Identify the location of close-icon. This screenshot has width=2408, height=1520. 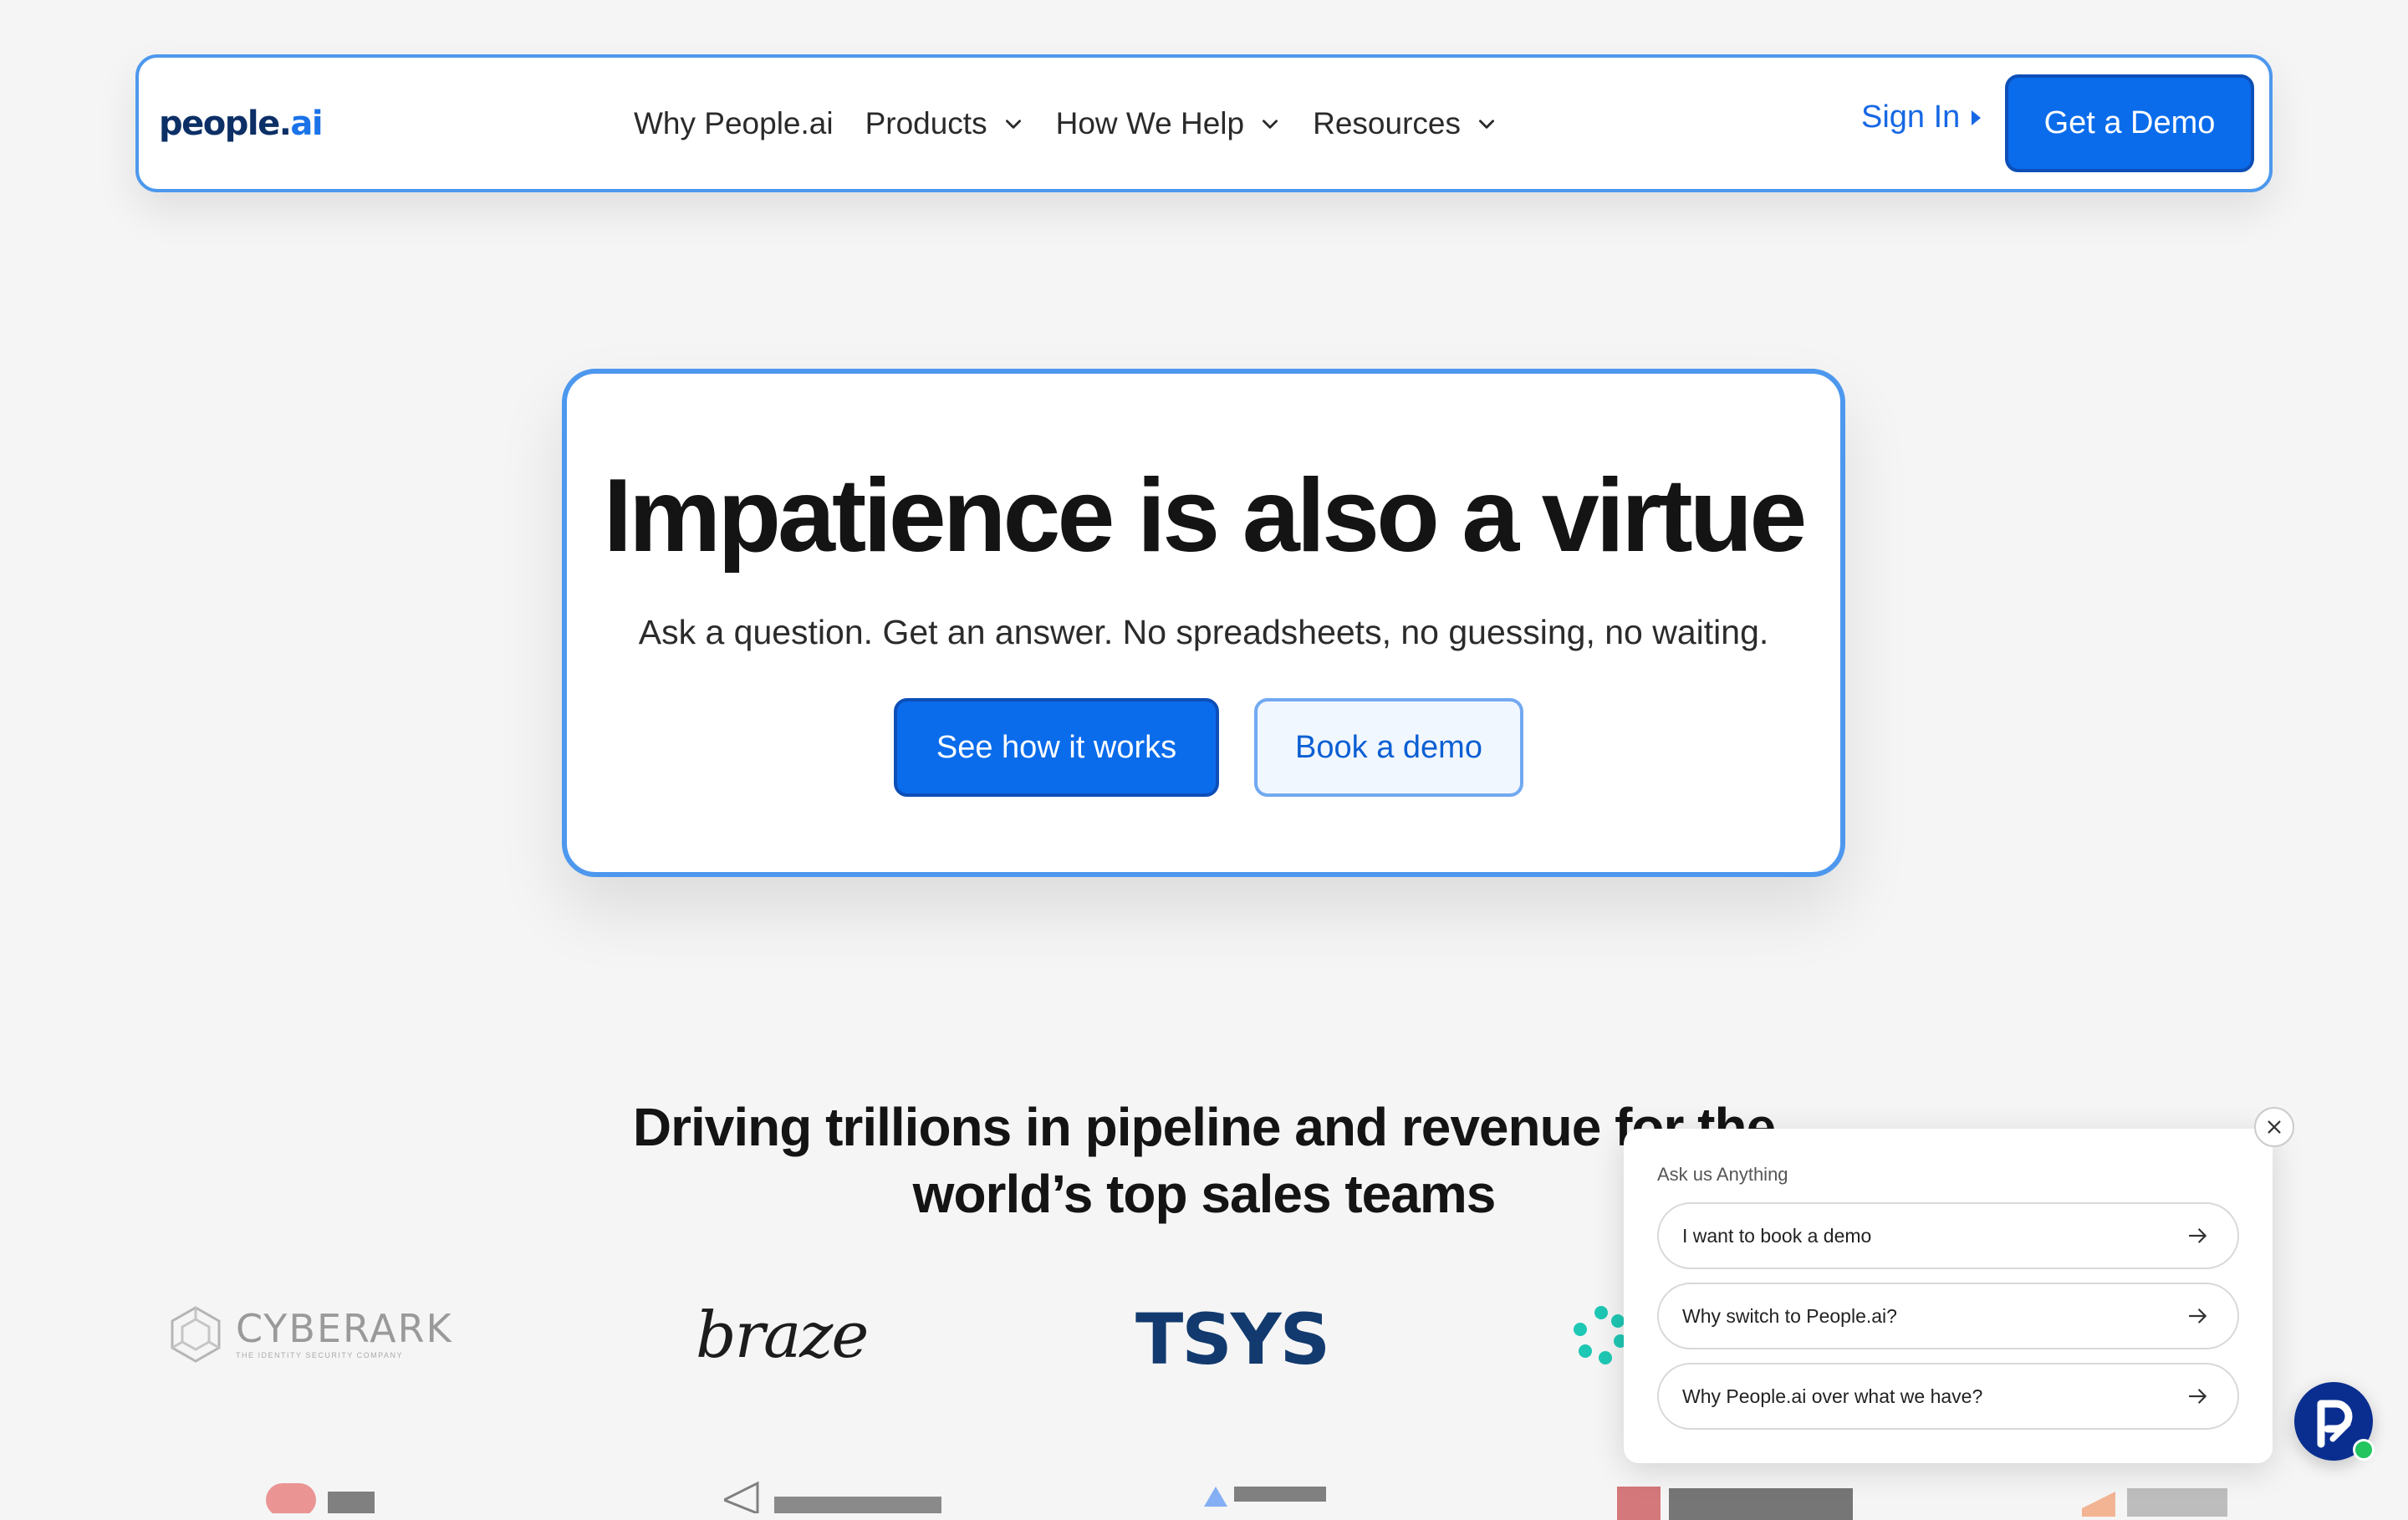
(2274, 1127).